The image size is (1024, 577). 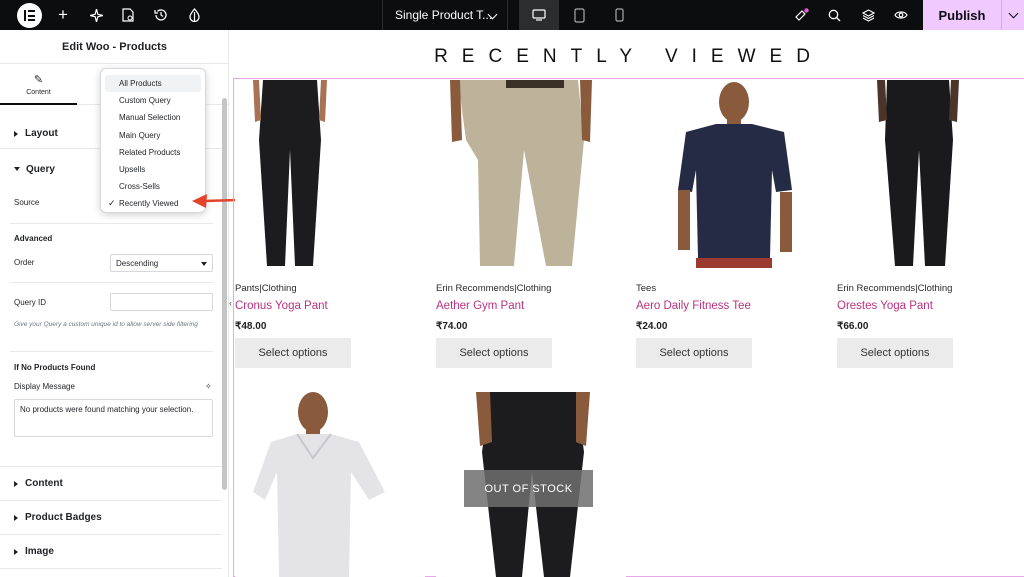 What do you see at coordinates (452, 326) in the screenshot?
I see `product-price: ₹74.00` at bounding box center [452, 326].